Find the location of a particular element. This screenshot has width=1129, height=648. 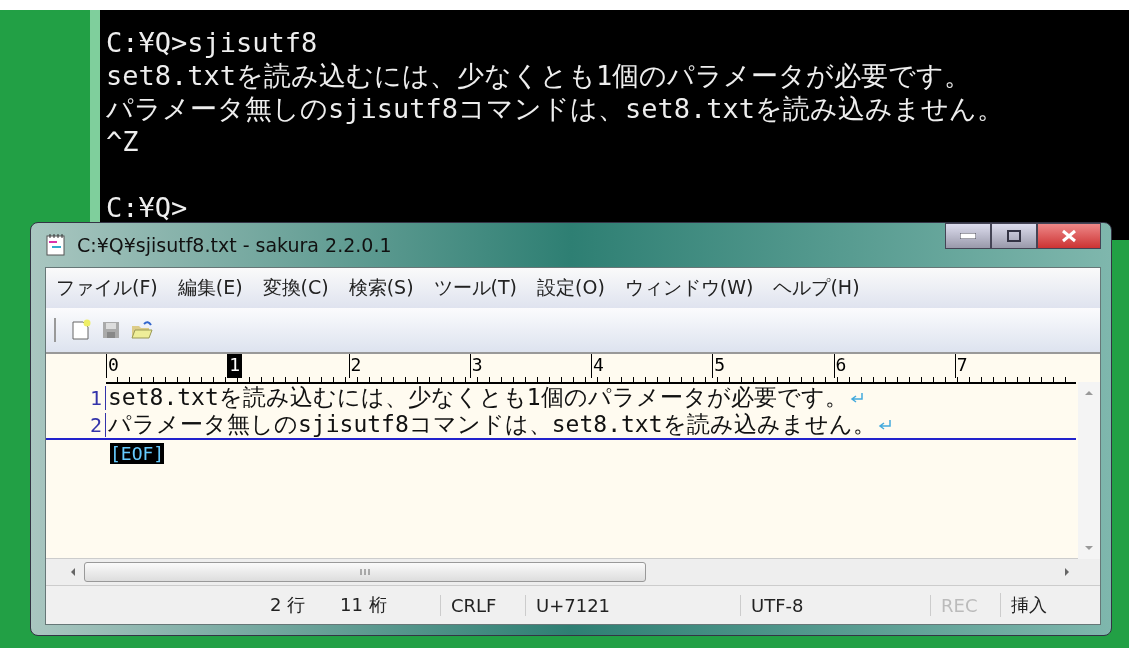

grip-icon is located at coordinates (365, 572).